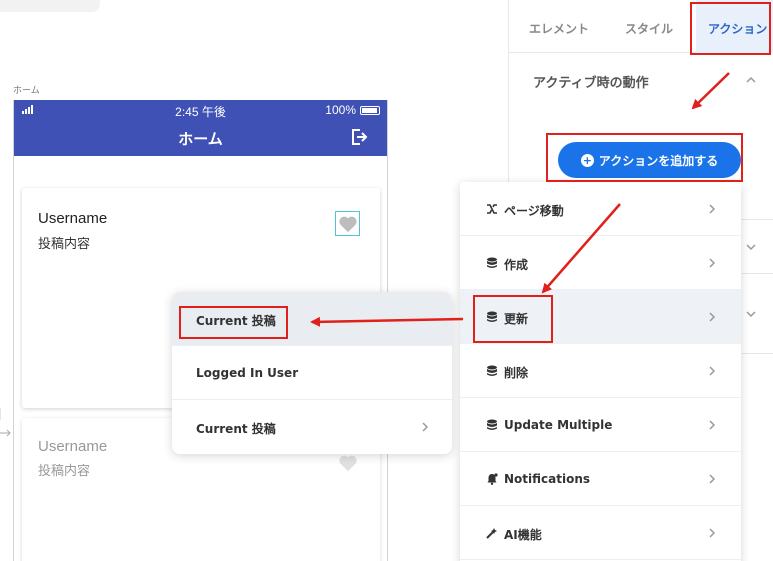 This screenshot has width=773, height=561. Describe the element at coordinates (644, 157) in the screenshot. I see `highlight-add-action-button` at that location.